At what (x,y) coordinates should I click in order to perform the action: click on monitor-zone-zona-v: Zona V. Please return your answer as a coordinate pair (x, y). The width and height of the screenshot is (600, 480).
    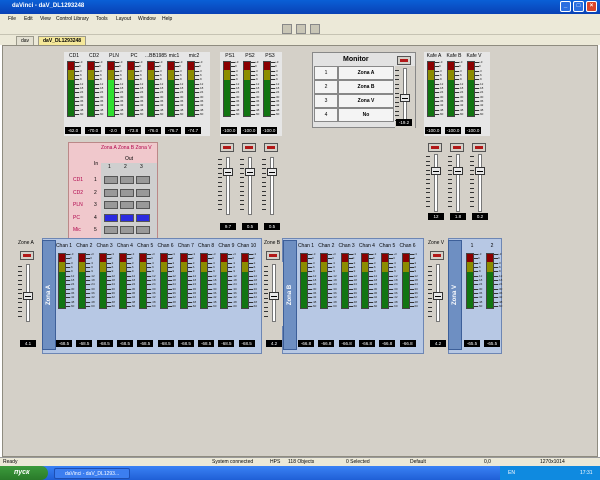
    Looking at the image, I should click on (366, 101).